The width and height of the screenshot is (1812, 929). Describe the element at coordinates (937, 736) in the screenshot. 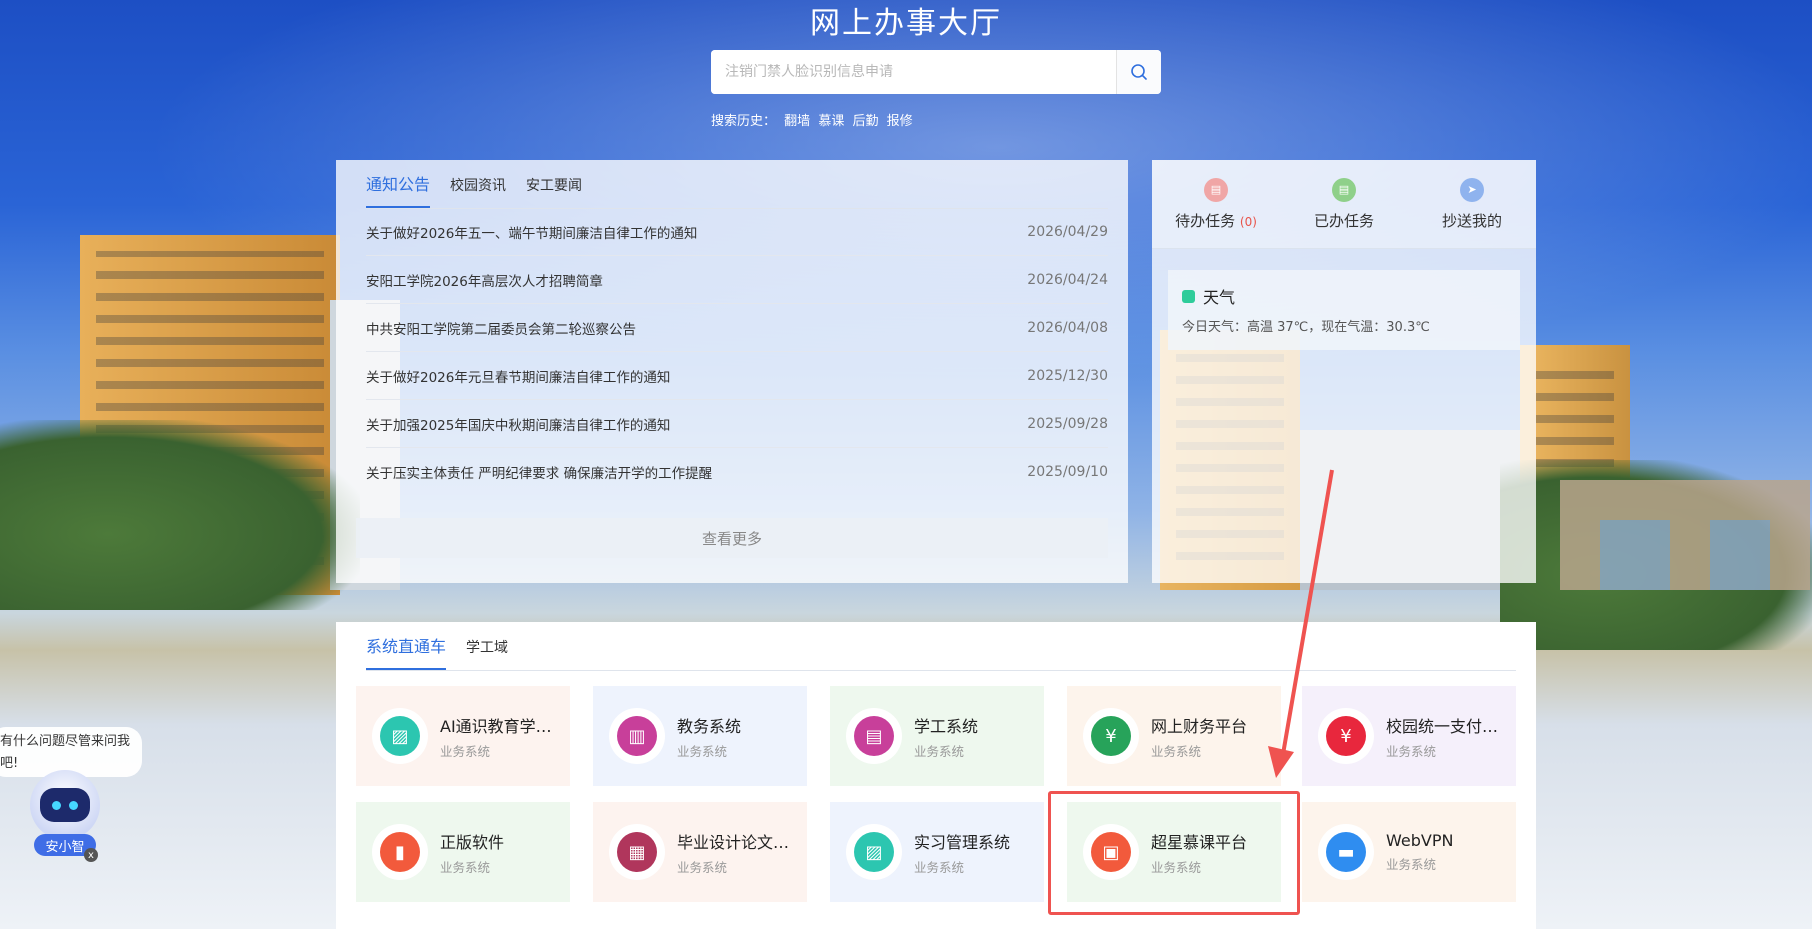

I see `system-card-student-affairs: ▤ 学工系统 业务系统` at that location.